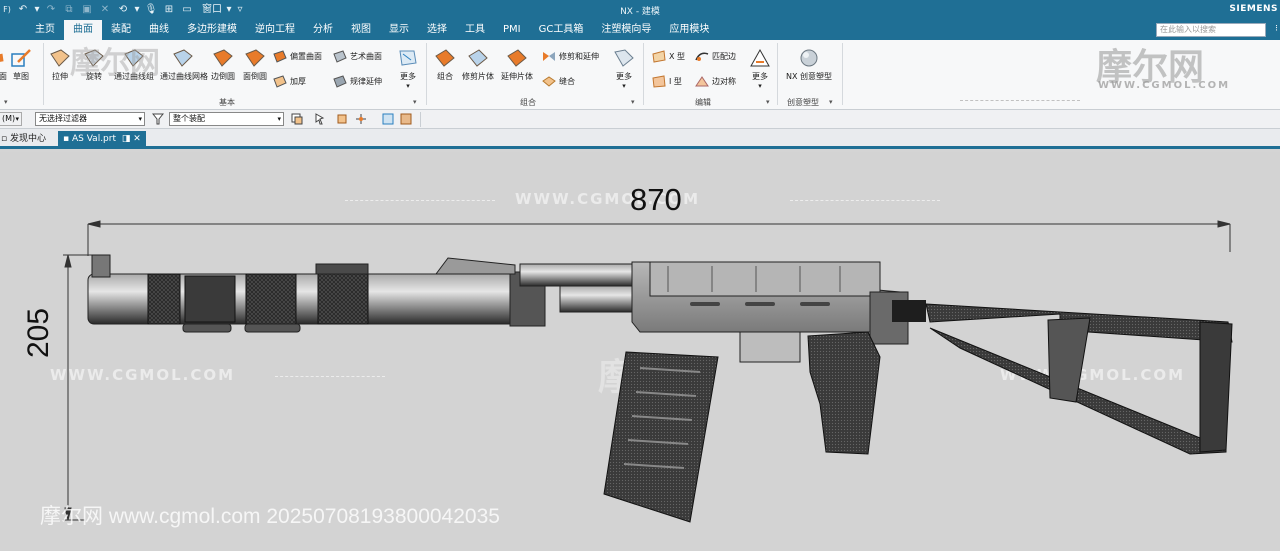 Image resolution: width=1280 pixels, height=551 pixels. I want to click on extend-sheet-icon, so click(517, 58).